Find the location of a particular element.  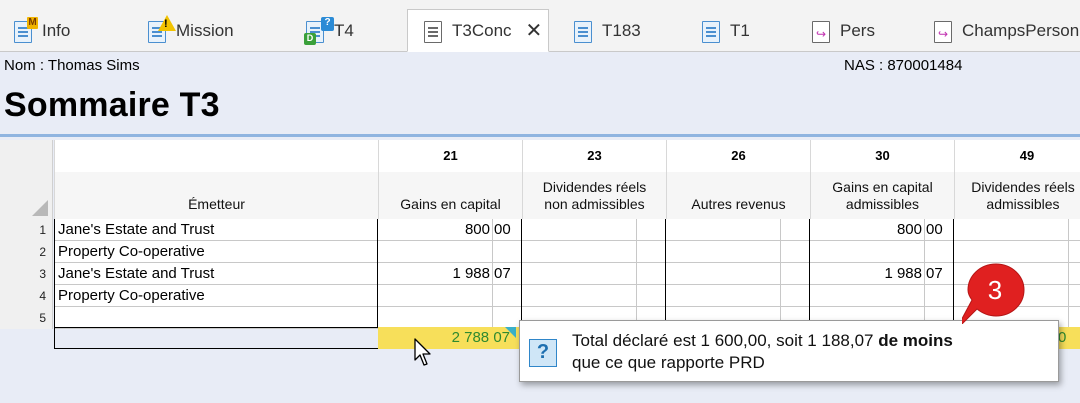

tab-label: Mission is located at coordinates (205, 30).